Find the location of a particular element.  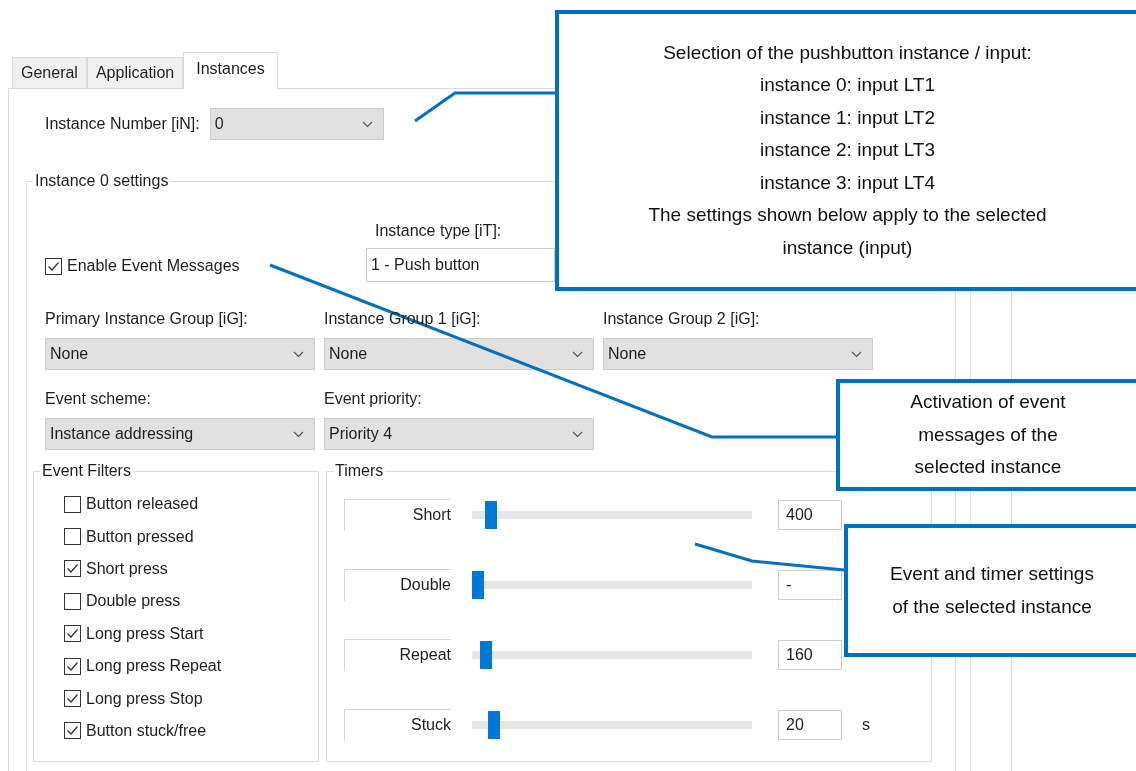

field-label: Event scheme: is located at coordinates (98, 399).